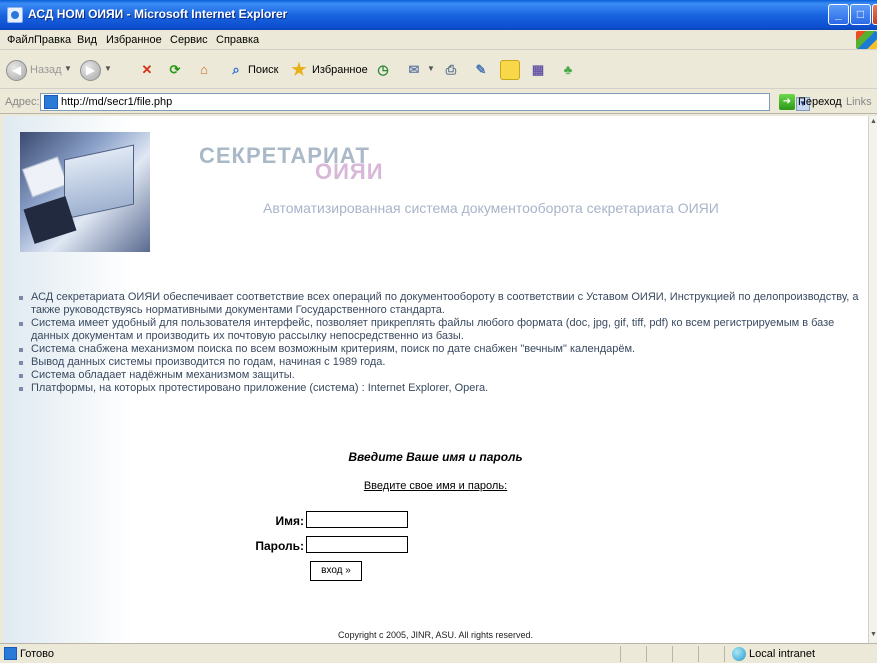 The height and width of the screenshot is (663, 877). Describe the element at coordinates (51, 102) in the screenshot. I see `page-icon` at that location.